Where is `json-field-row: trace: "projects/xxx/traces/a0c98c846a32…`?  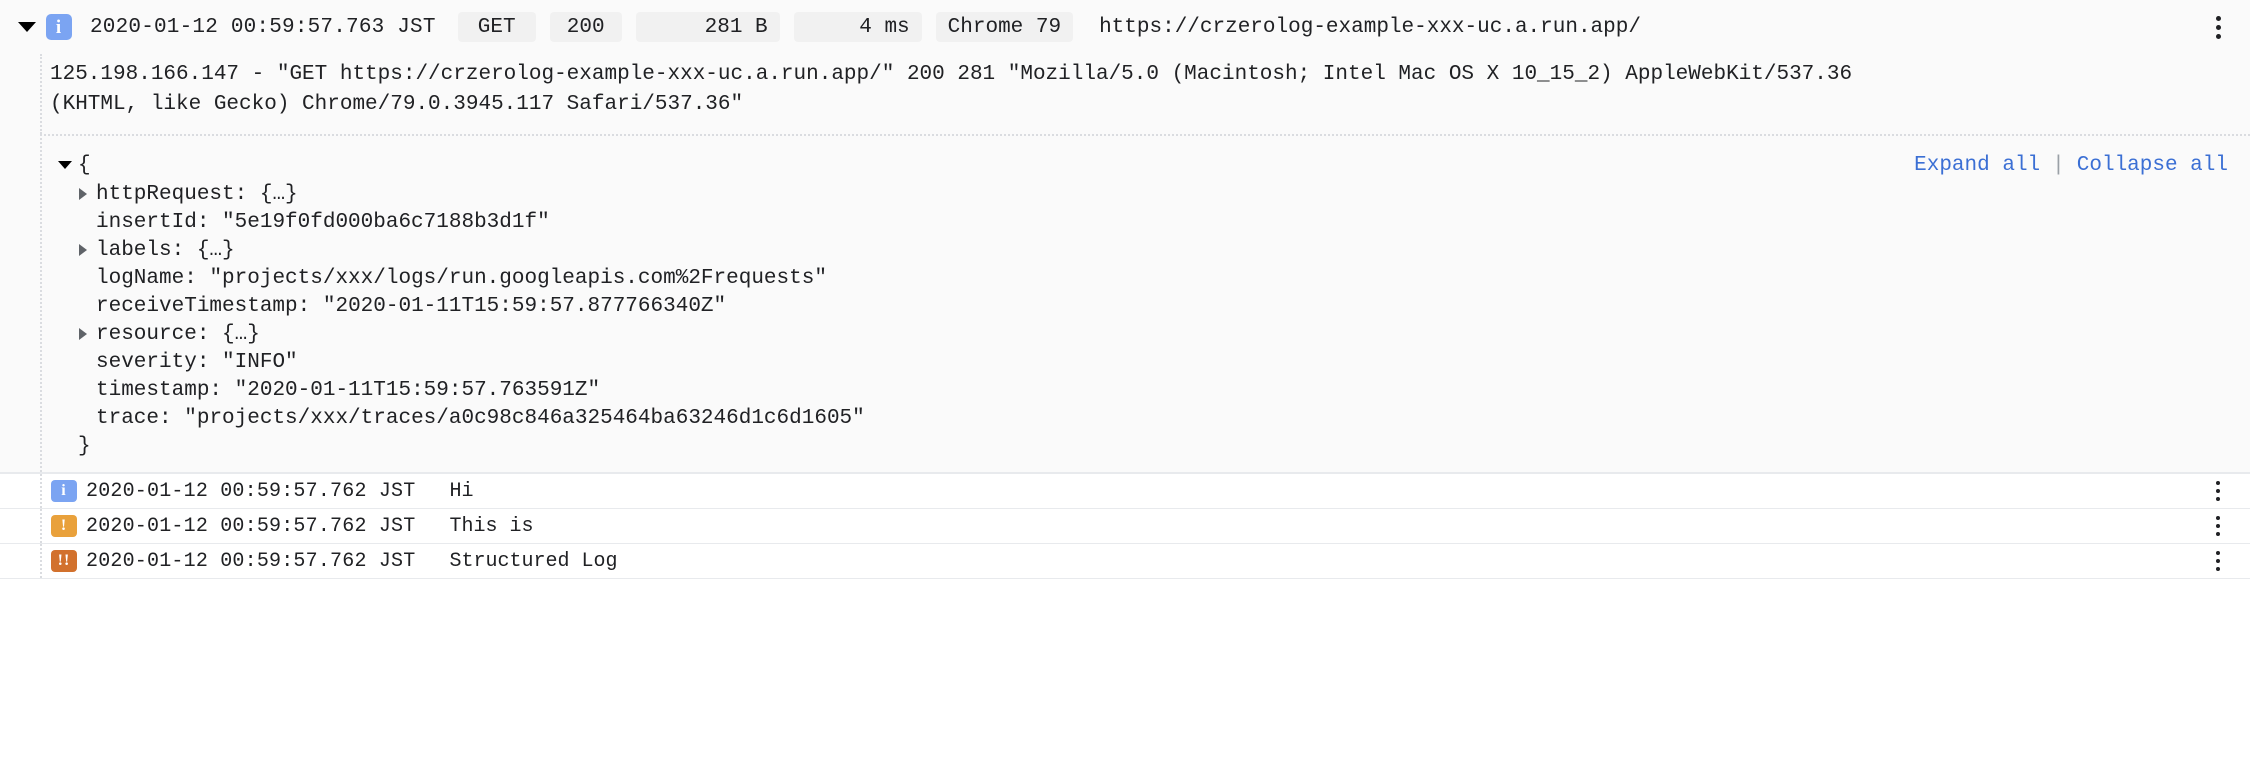
json-field-row: trace: "projects/xxx/traces/a0c98c846a32… is located at coordinates (1146, 418).